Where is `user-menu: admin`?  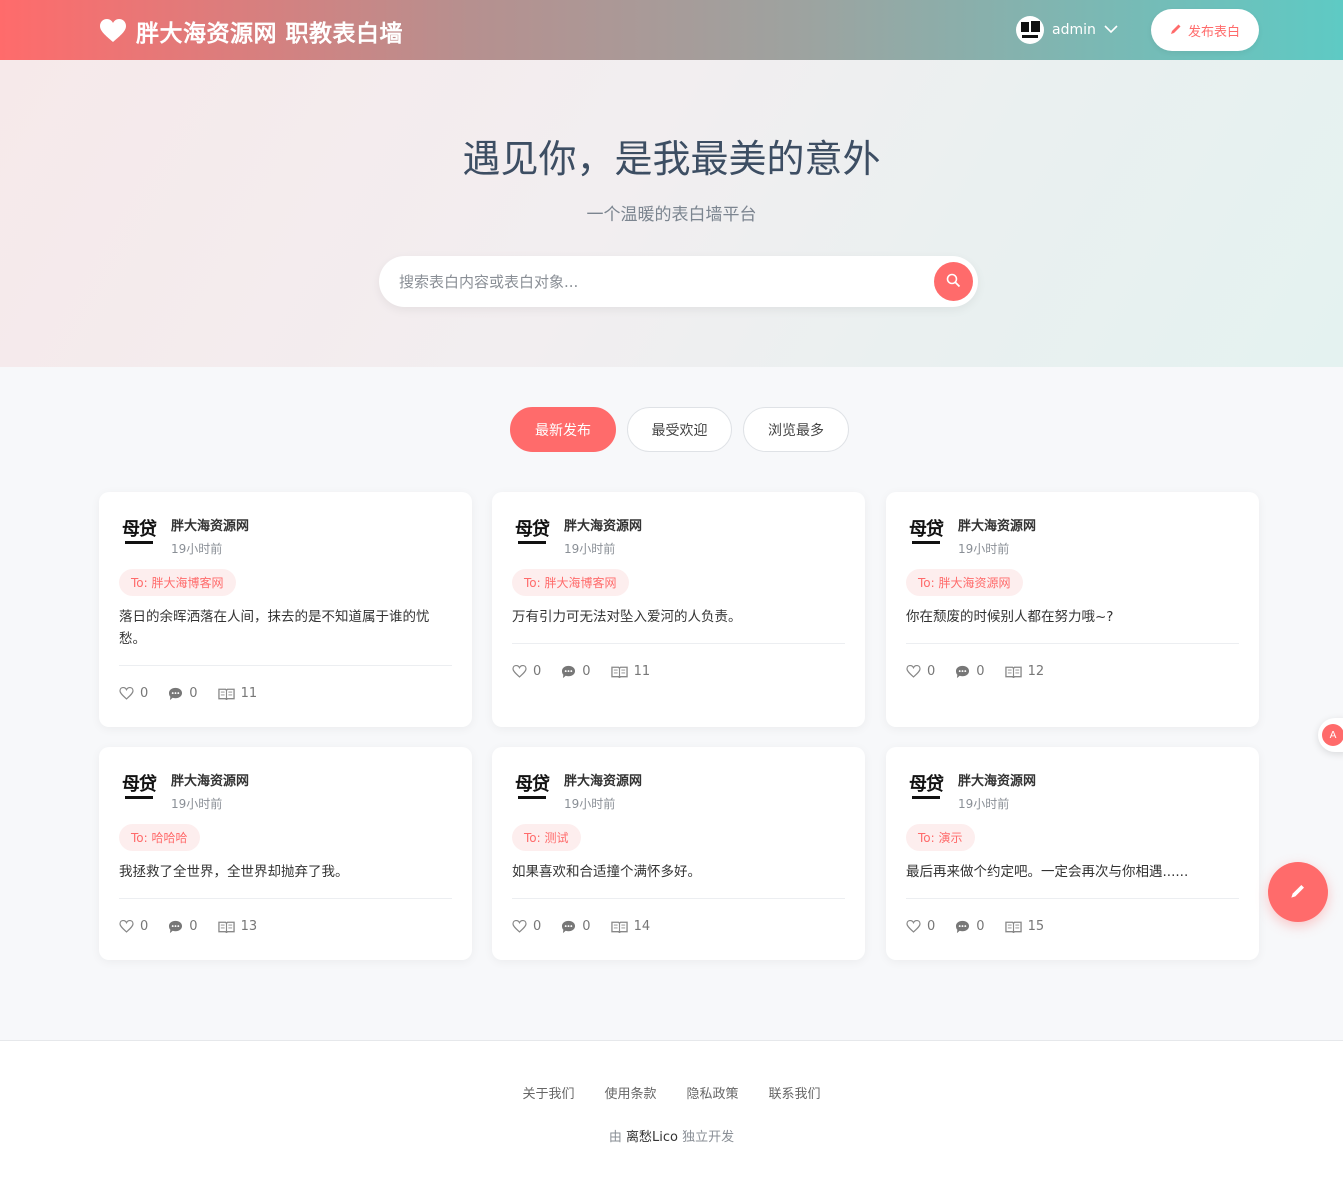
user-menu: admin is located at coordinates (1067, 30).